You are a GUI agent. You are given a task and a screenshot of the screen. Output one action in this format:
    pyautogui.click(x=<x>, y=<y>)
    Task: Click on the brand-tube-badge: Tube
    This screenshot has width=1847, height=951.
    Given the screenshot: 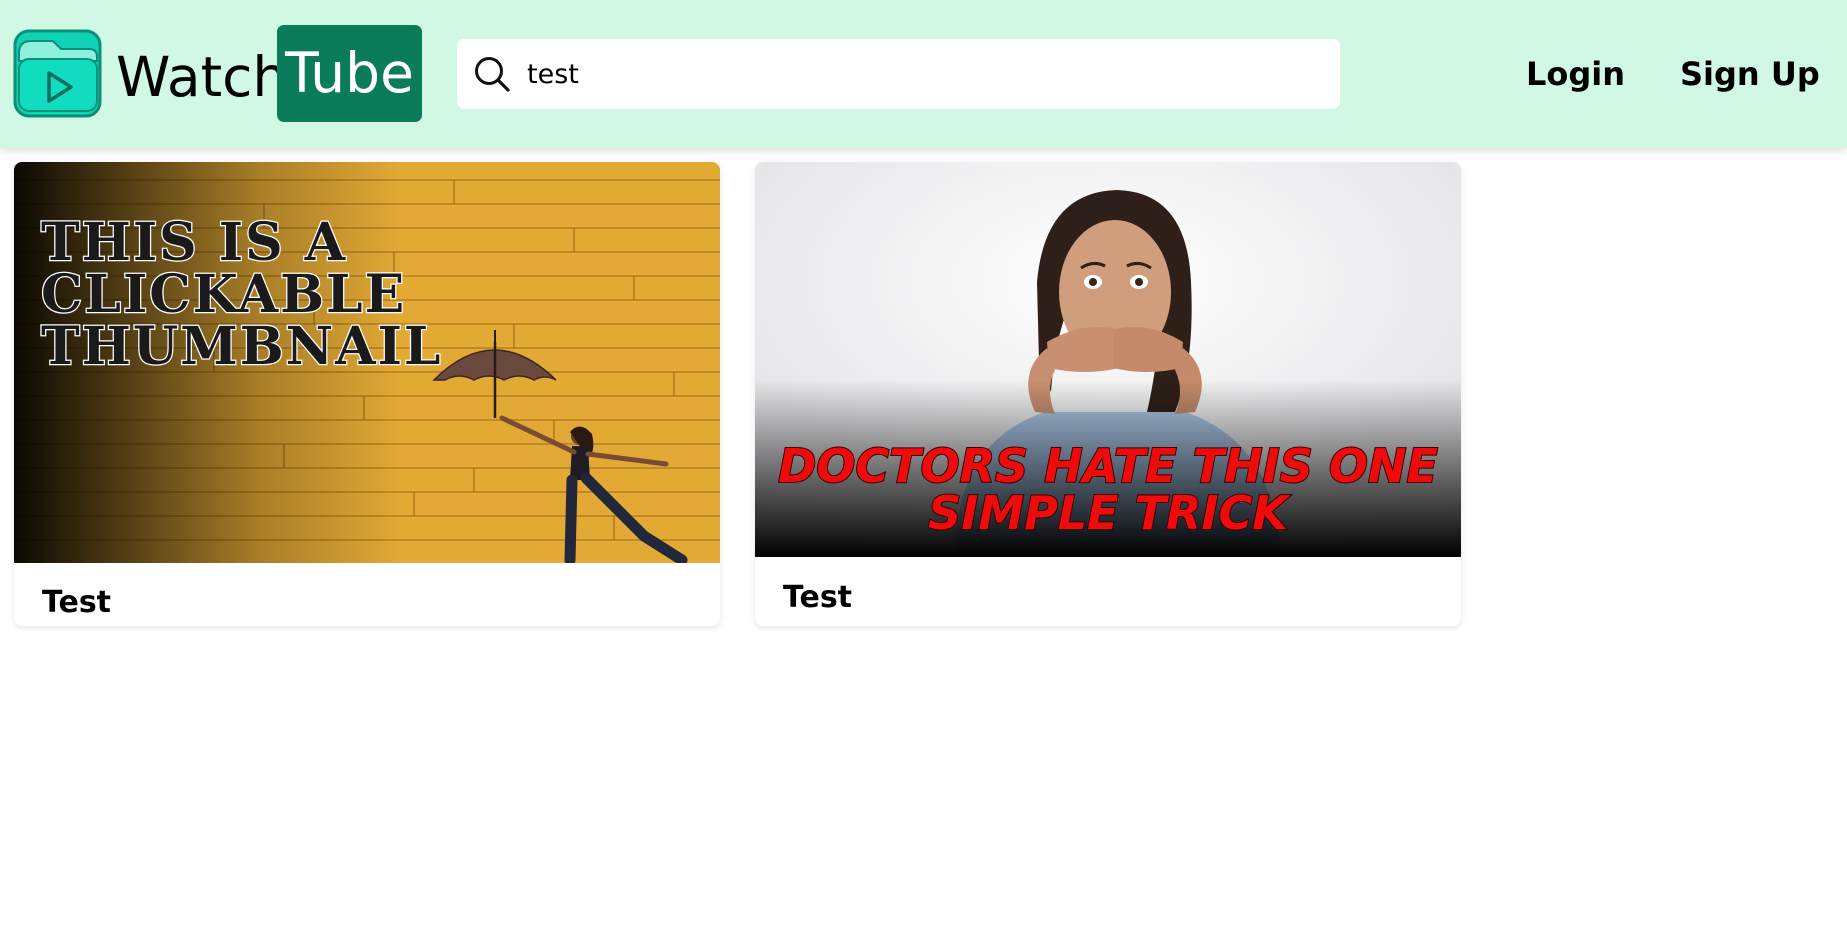 What is the action you would take?
    pyautogui.click(x=349, y=73)
    